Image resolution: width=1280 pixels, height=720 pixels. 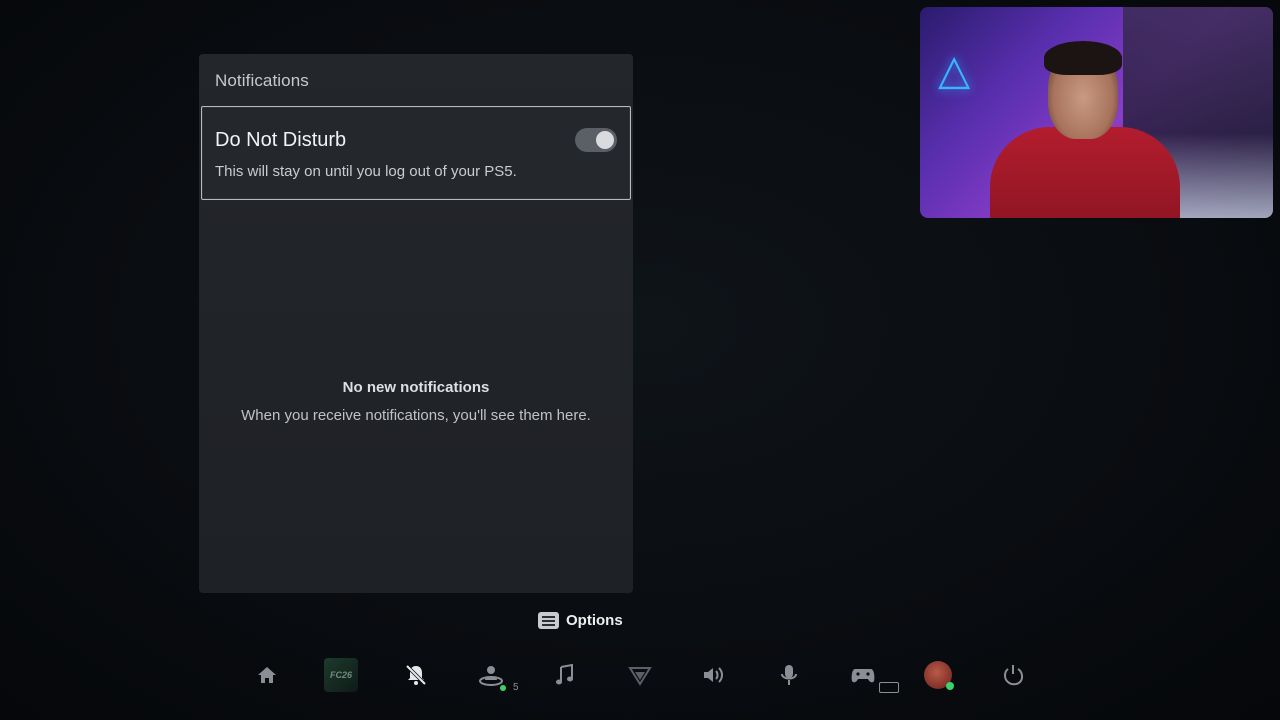 I want to click on game-tile-label: FC26, so click(x=341, y=675).